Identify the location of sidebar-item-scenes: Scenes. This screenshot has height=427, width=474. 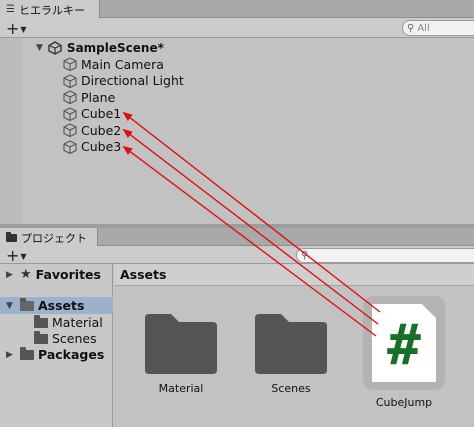
(65, 338).